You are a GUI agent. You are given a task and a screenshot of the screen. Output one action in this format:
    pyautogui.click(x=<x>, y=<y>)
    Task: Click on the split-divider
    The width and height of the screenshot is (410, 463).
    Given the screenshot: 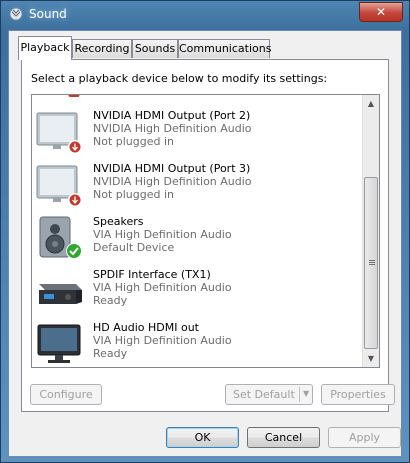 What is the action you would take?
    pyautogui.click(x=299, y=394)
    